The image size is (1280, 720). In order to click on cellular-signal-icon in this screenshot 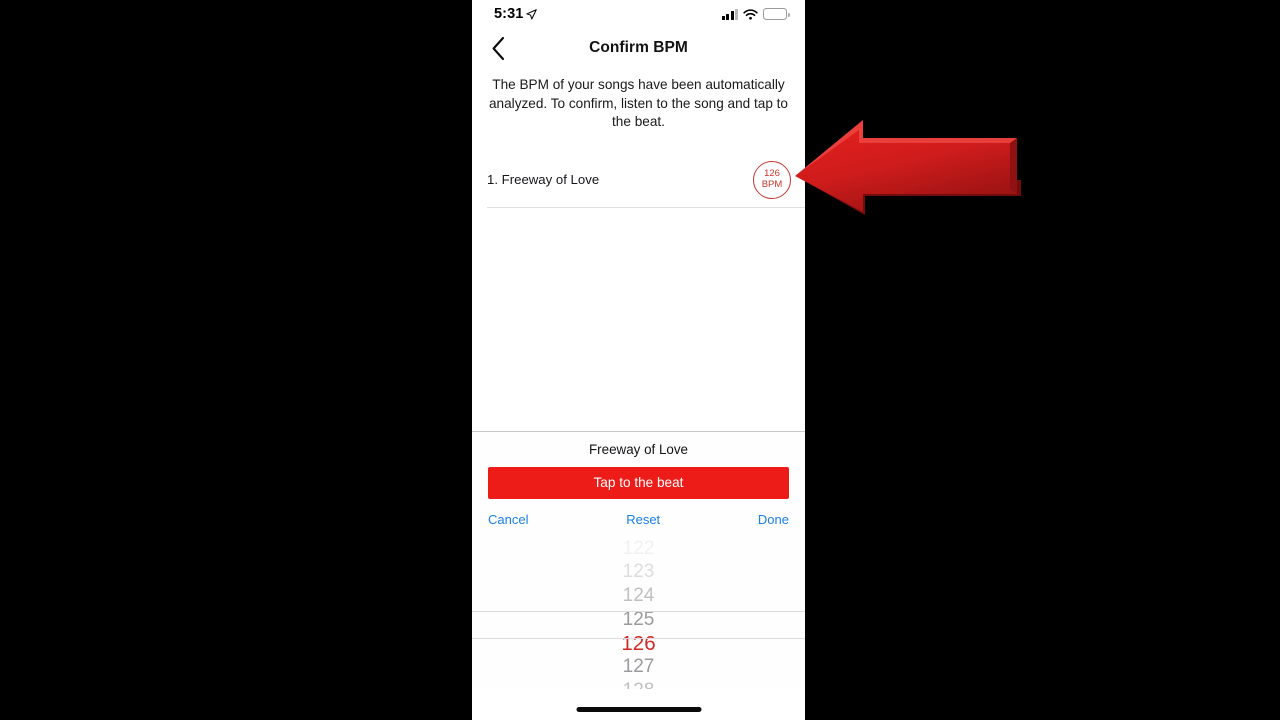, I will do `click(729, 14)`.